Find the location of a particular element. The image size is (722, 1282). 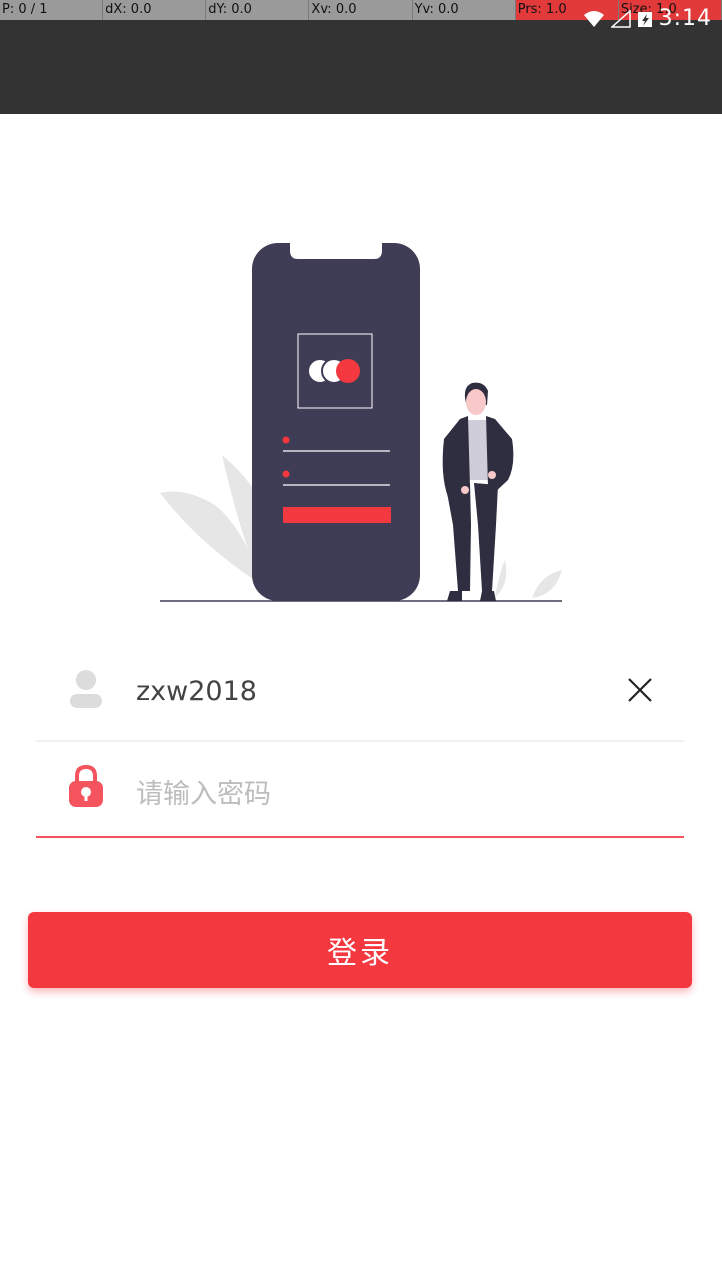

signal-icon is located at coordinates (620, 18).